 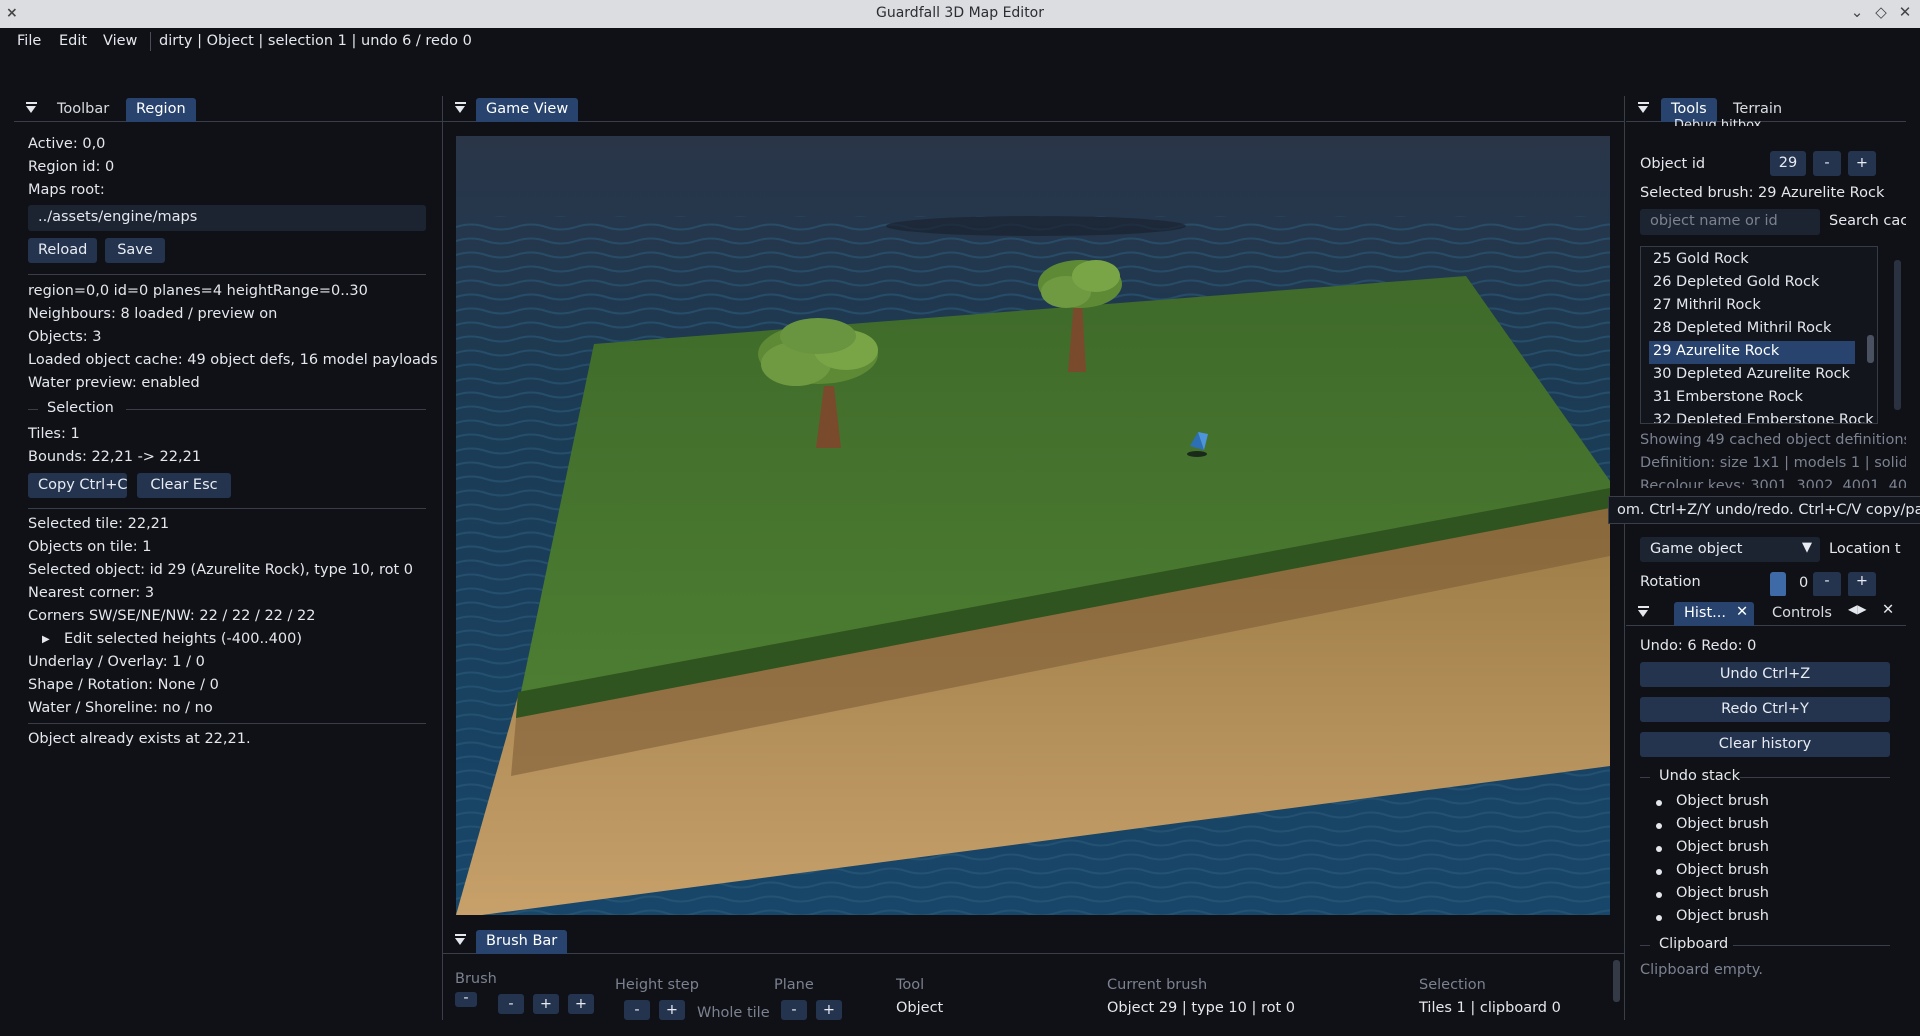 I want to click on underlay-overlay: Underlay / Overlay: 1 / 0, so click(x=116, y=662).